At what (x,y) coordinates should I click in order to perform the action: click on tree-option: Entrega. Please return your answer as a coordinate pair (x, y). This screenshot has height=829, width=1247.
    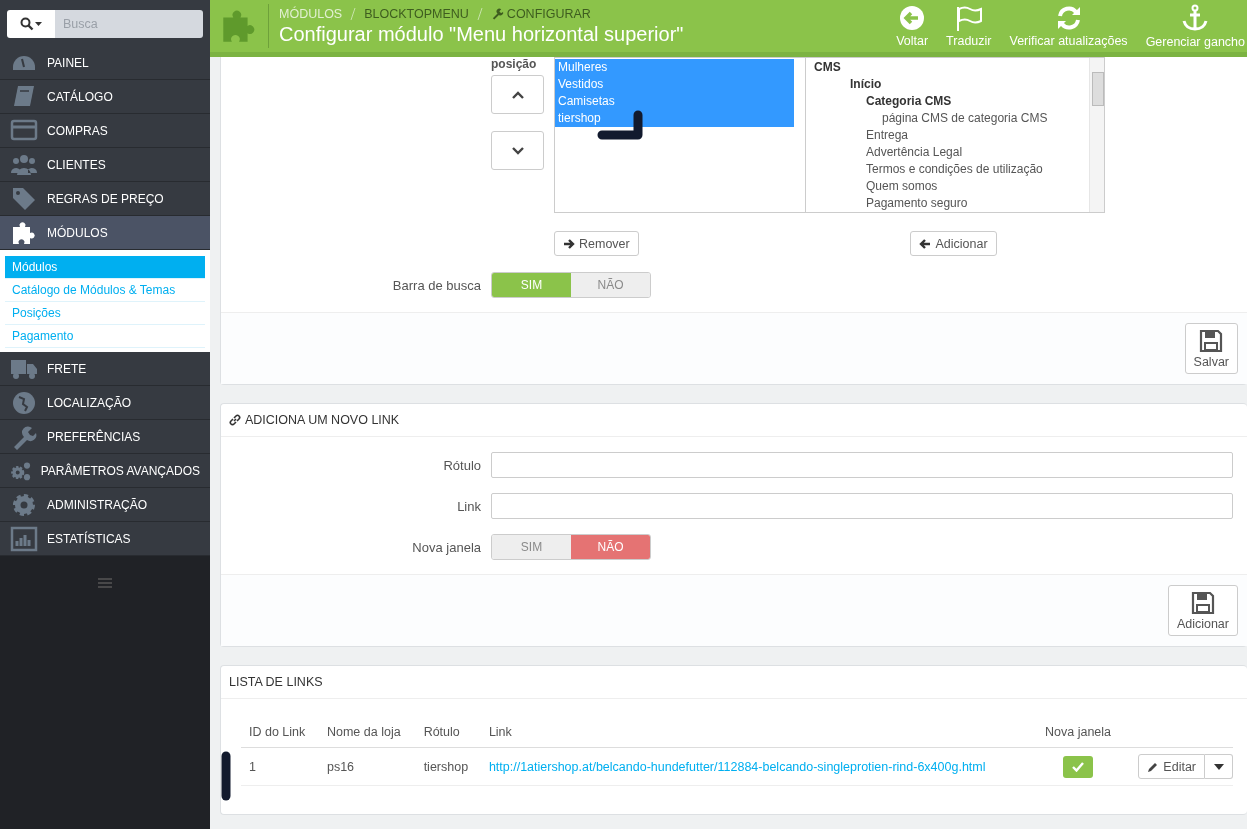
    Looking at the image, I should click on (861, 135).